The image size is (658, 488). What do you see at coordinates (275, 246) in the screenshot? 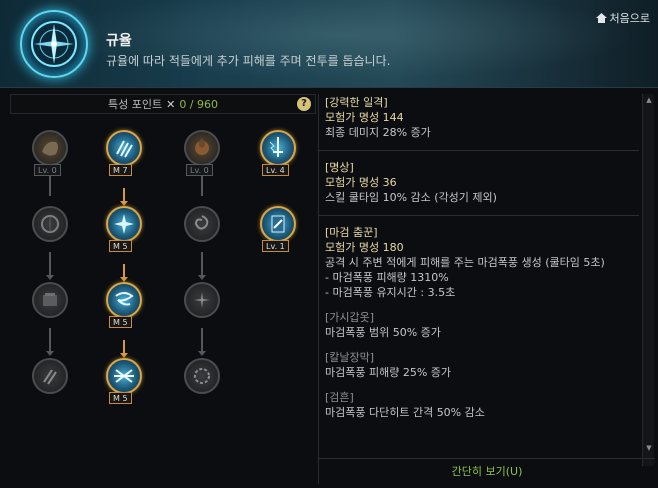
I see `level-badge-r2c4: Lv. 1` at bounding box center [275, 246].